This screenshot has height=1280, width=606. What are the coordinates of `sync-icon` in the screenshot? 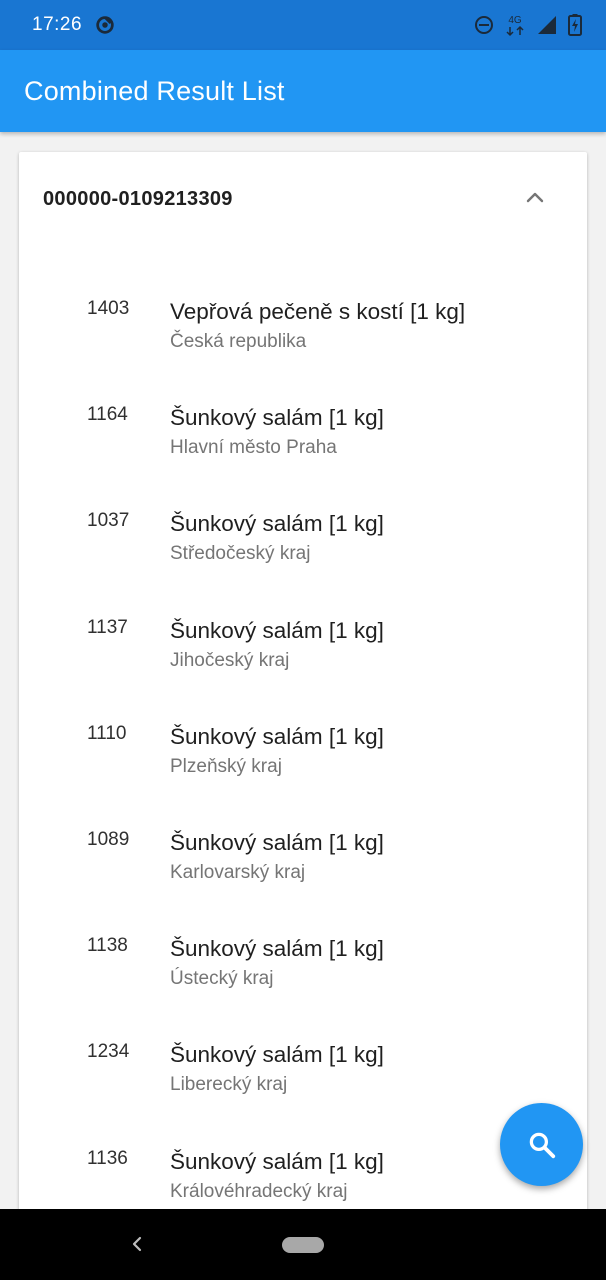 It's located at (105, 25).